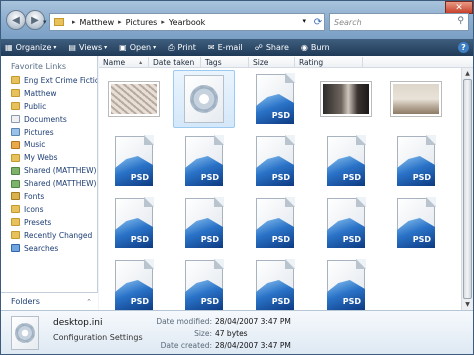  Describe the element at coordinates (60, 171) in the screenshot. I see `sidebar-item-label: Shared (MATTHEW)` at that location.